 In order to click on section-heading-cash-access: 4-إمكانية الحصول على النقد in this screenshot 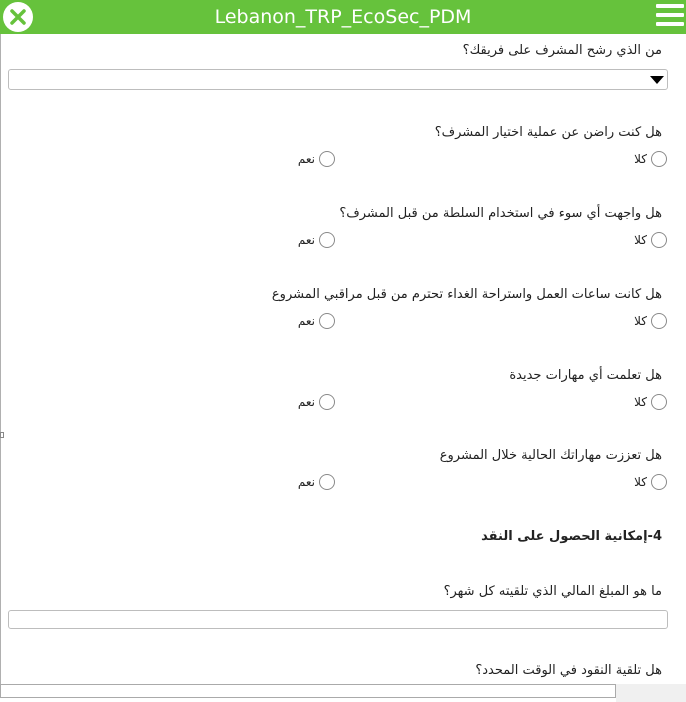, I will do `click(571, 536)`.